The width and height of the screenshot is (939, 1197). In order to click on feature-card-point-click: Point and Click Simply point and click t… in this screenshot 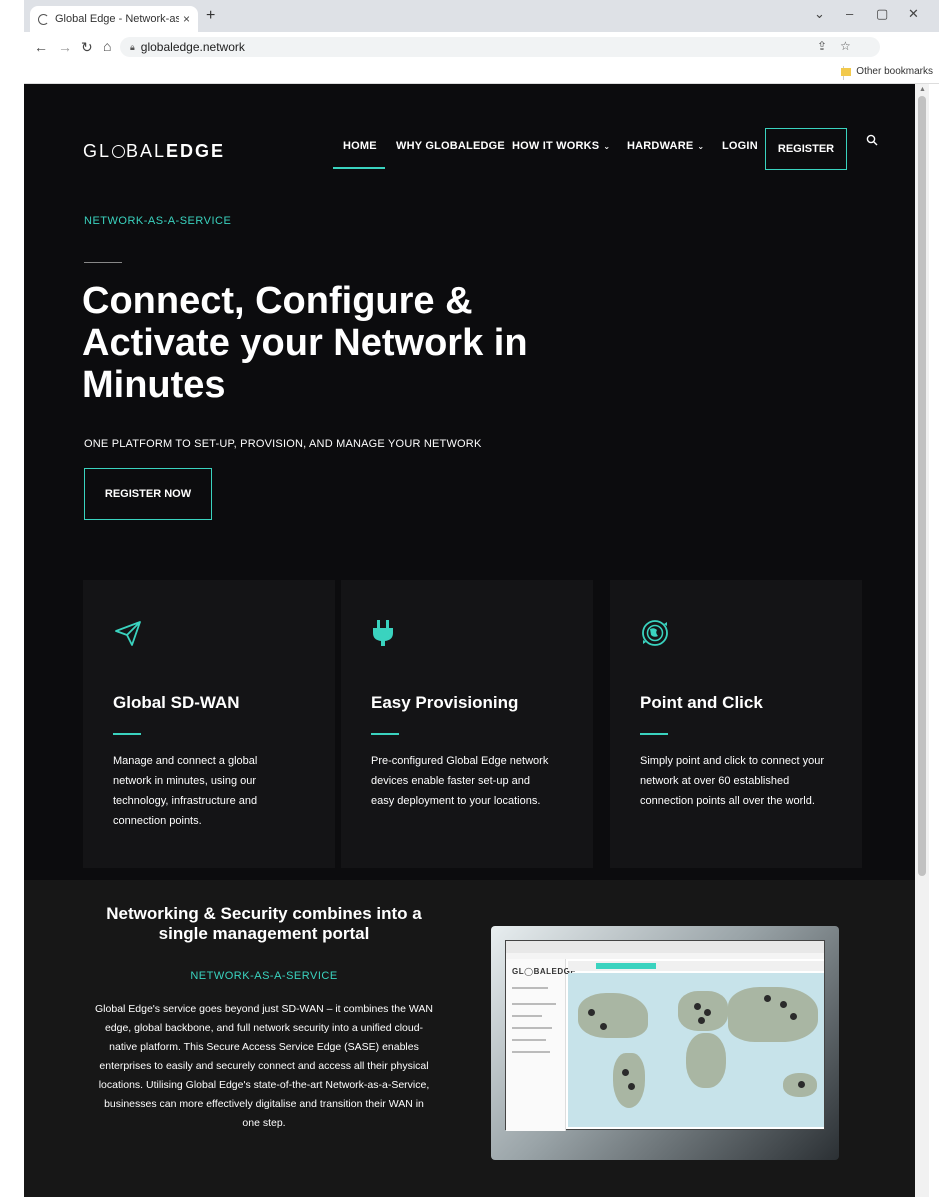, I will do `click(736, 724)`.